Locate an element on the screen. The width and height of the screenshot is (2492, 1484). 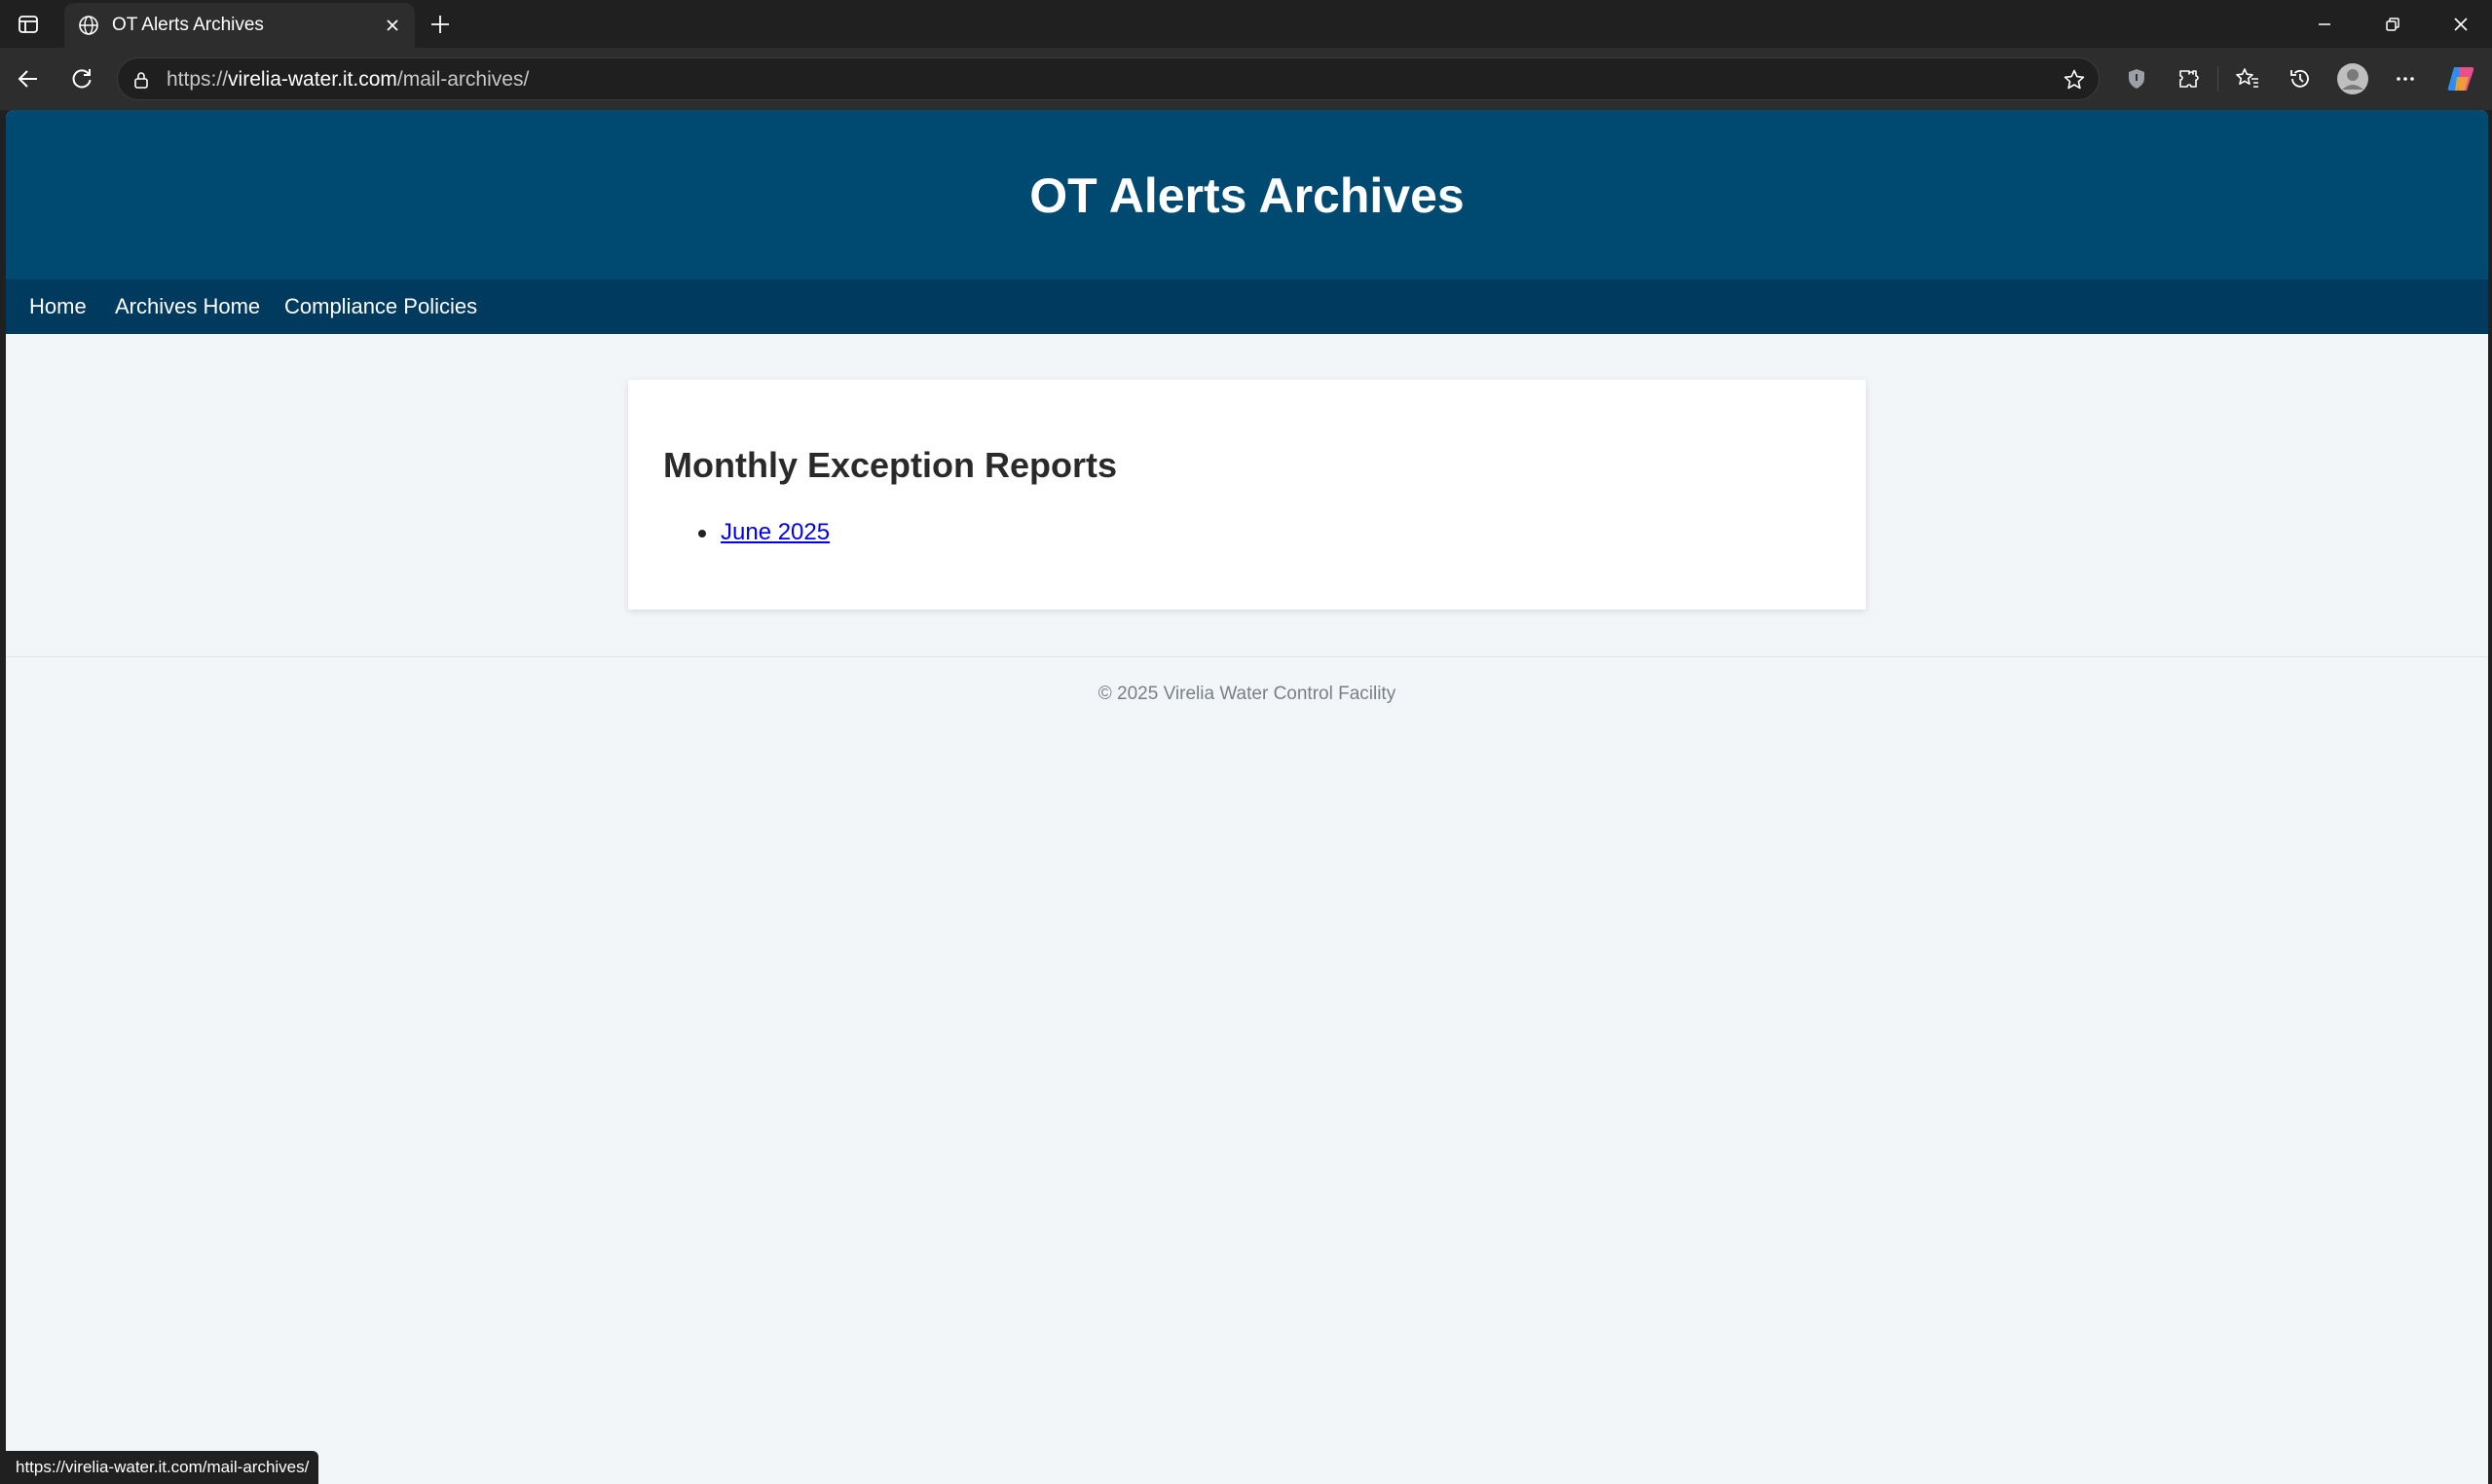
url-scheme: https:// is located at coordinates (198, 79).